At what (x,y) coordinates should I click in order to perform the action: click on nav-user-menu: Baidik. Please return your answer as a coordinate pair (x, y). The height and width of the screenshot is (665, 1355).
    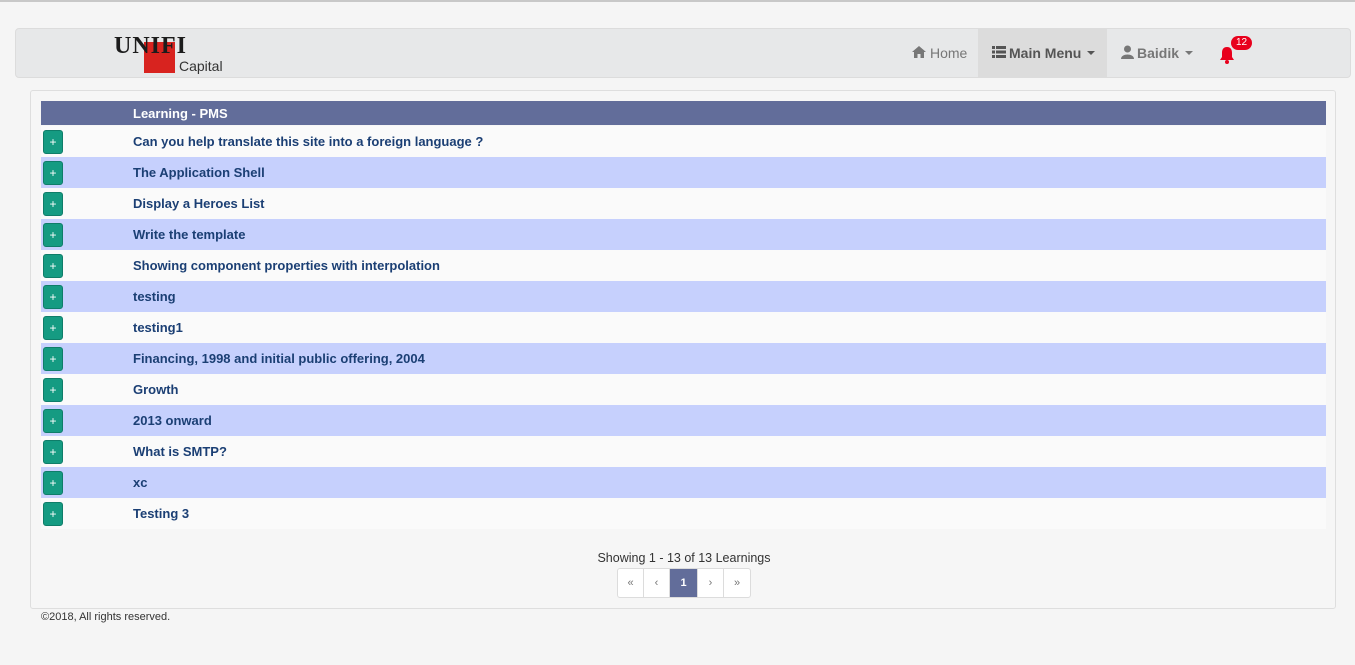
    Looking at the image, I should click on (1157, 53).